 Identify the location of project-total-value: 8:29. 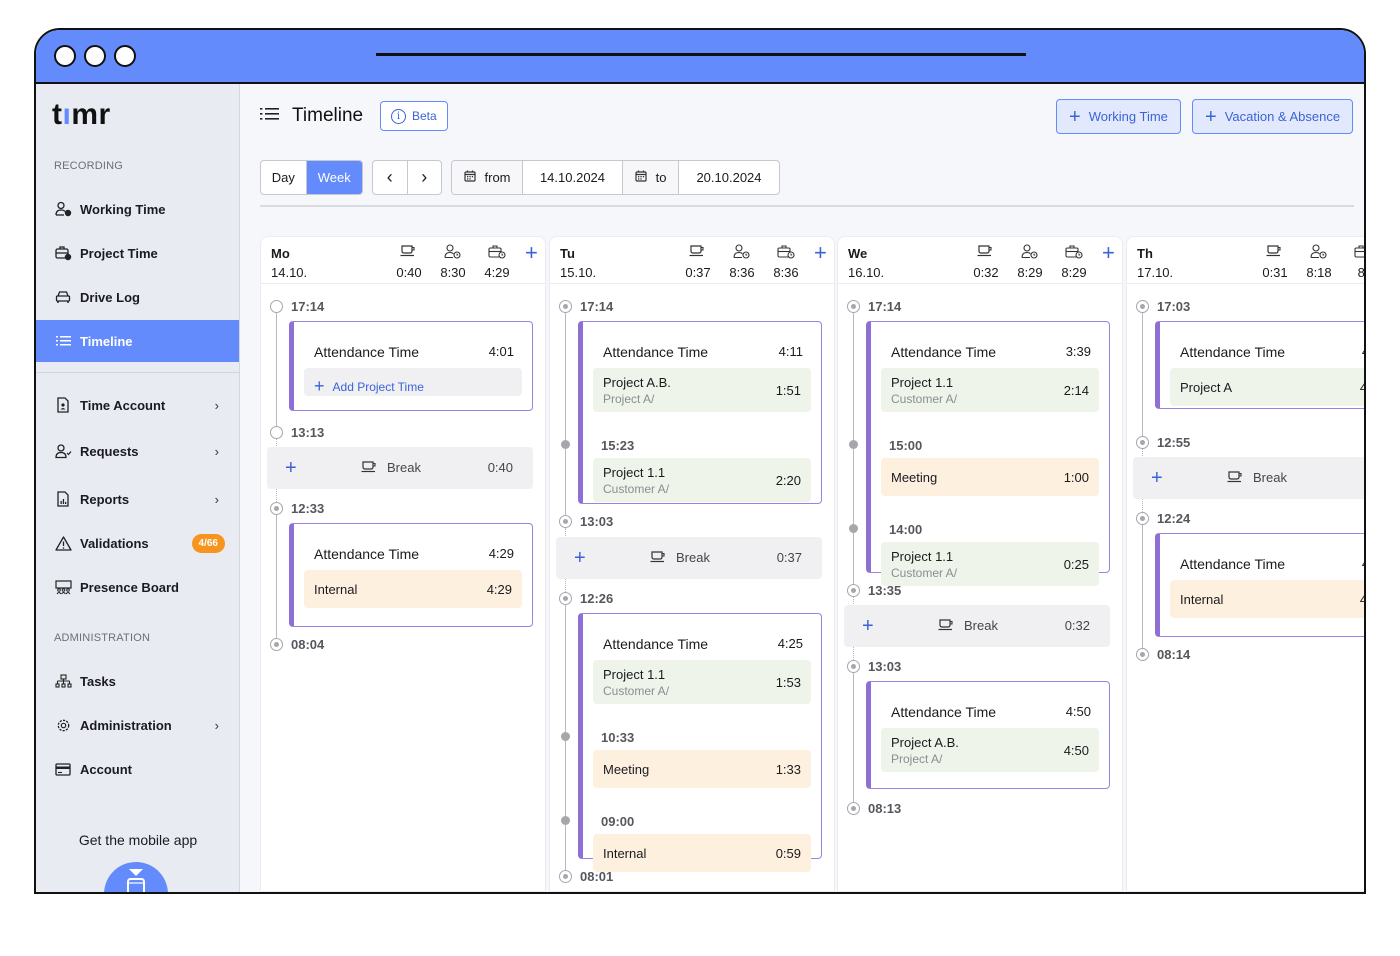
(1074, 272).